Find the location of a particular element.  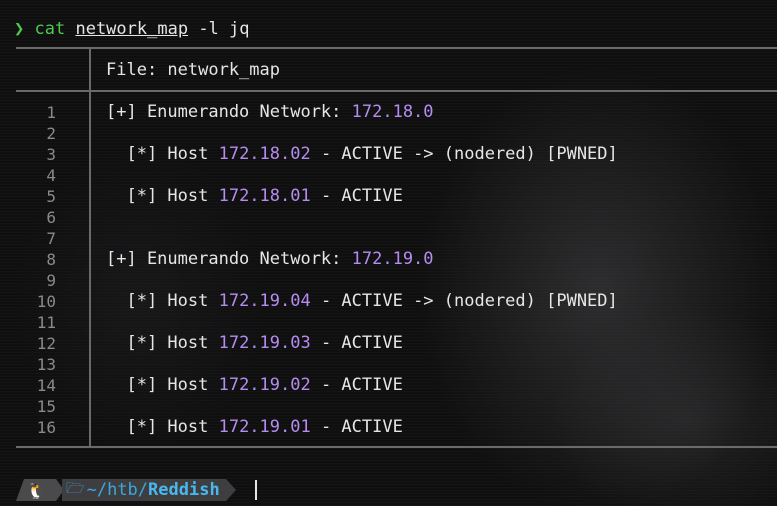

file-header: File: network_map is located at coordinates (193, 70).